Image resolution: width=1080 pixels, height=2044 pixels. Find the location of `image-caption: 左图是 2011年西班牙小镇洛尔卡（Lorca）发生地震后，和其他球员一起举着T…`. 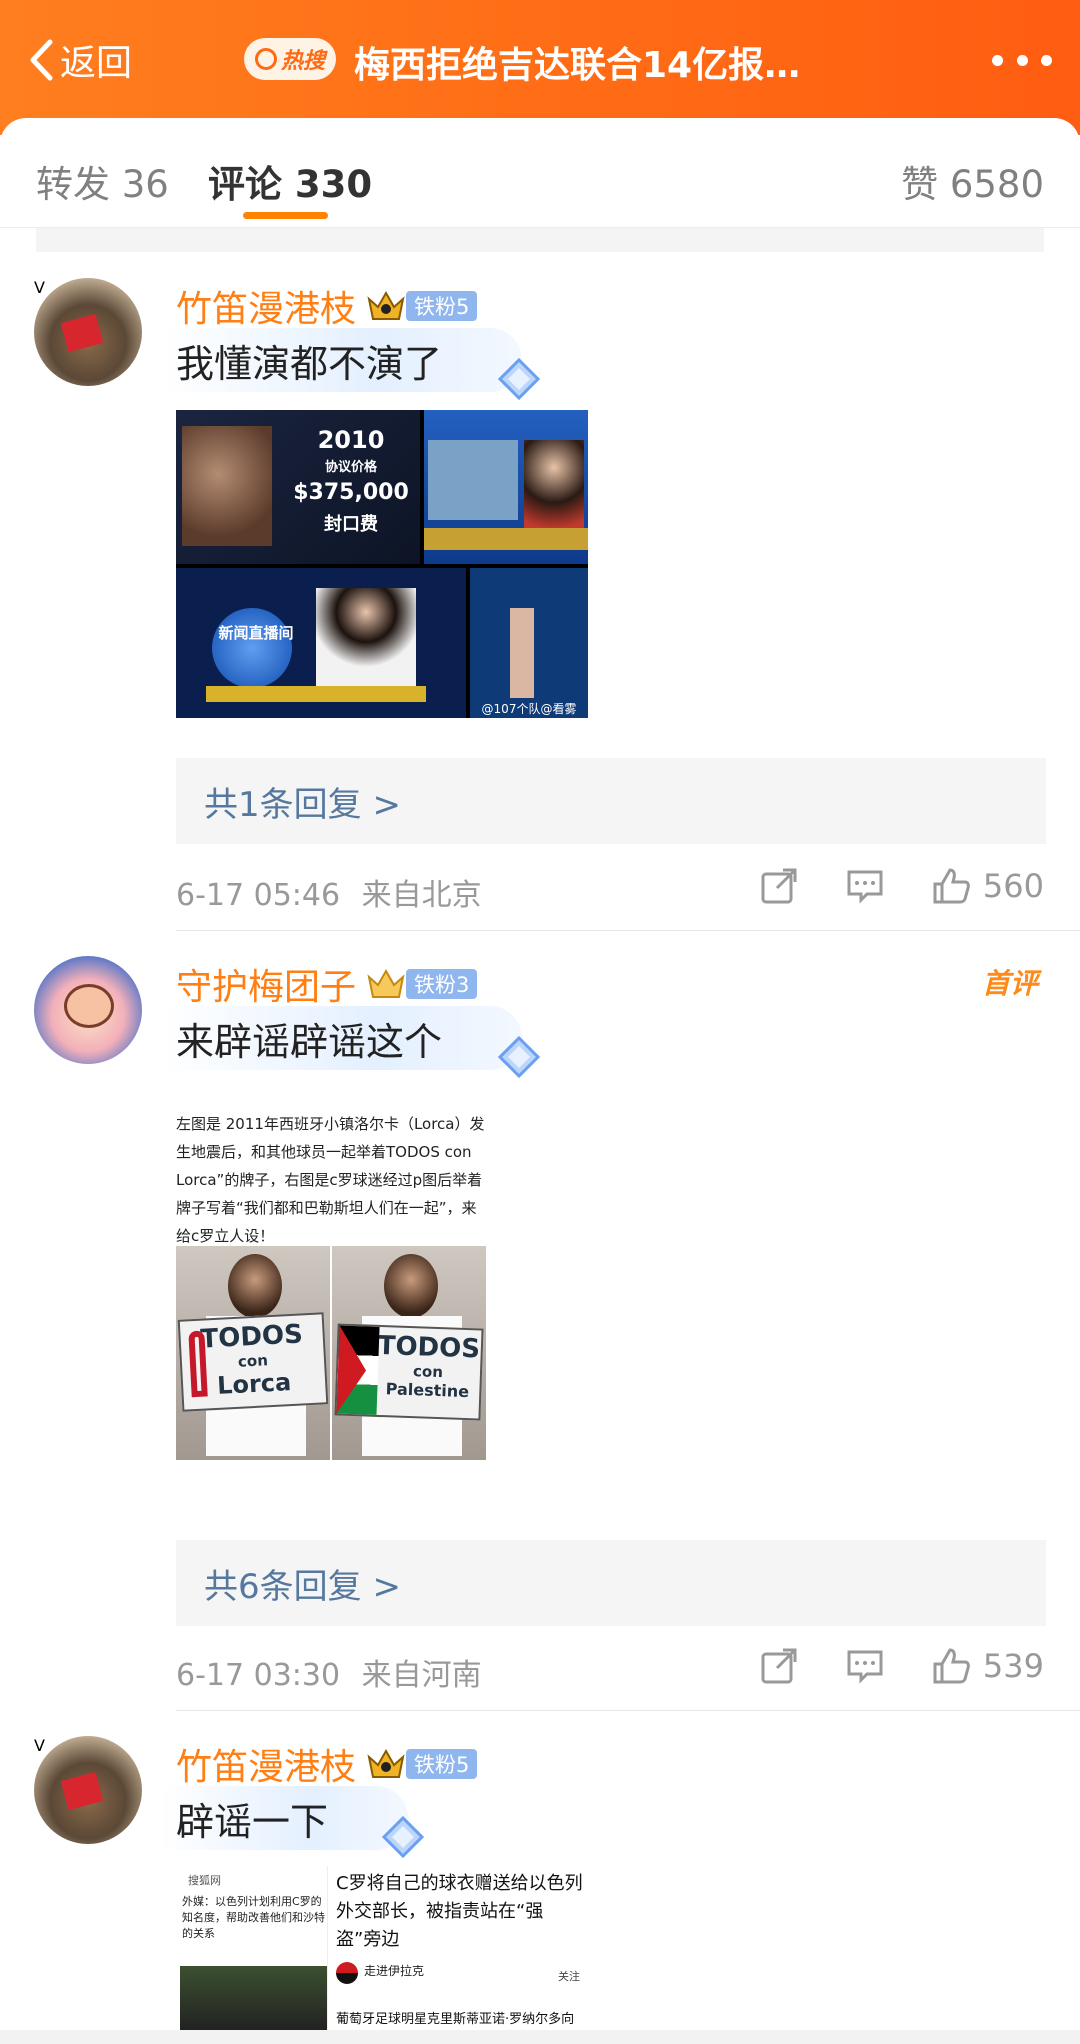

image-caption: 左图是 2011年西班牙小镇洛尔卡（Lorca）发生地震后，和其他球员一起举着T… is located at coordinates (330, 1180).